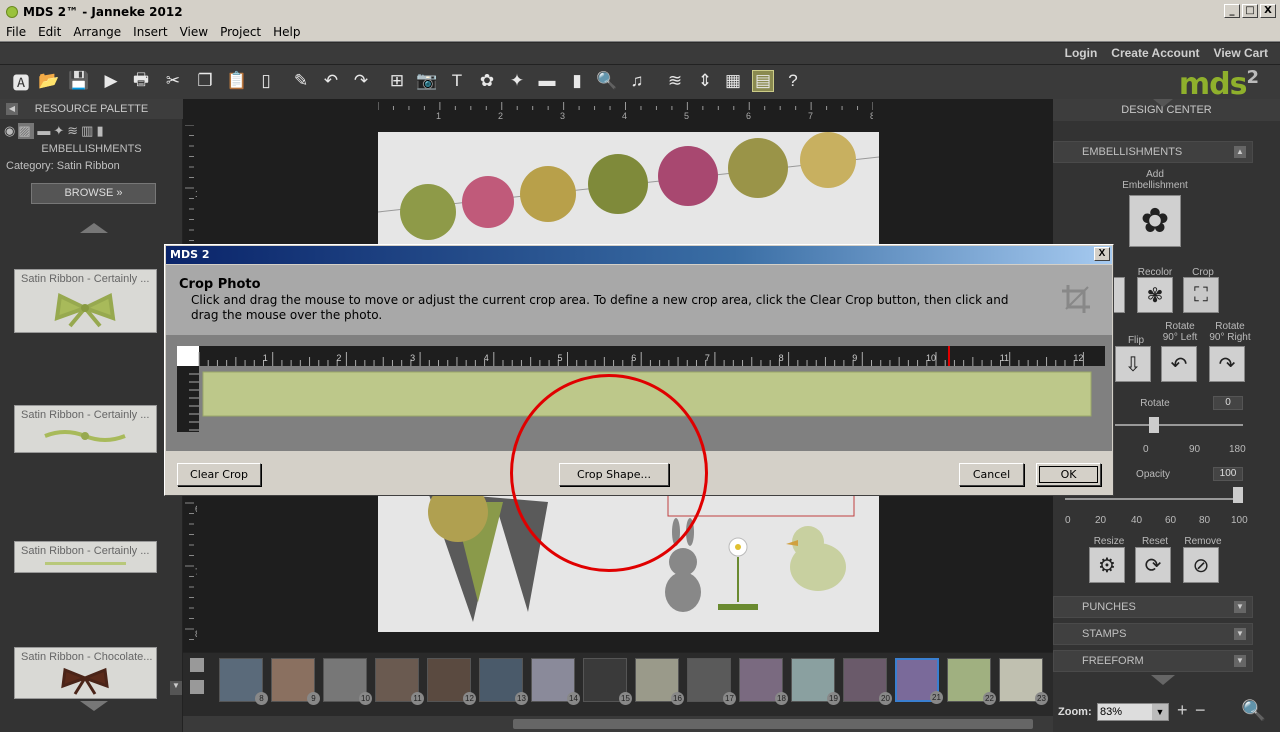  I want to click on format-painter-icon: ✎, so click(301, 81).